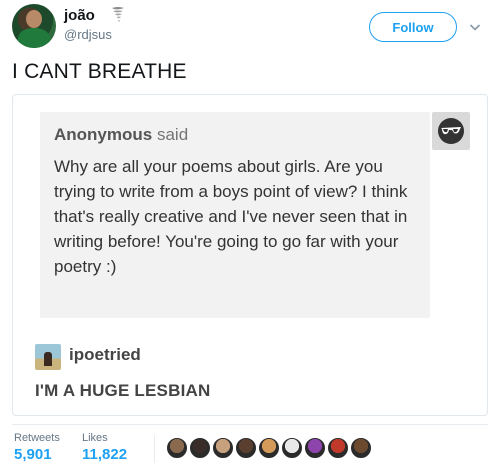  Describe the element at coordinates (48, 357) in the screenshot. I see `answerer-avatar` at that location.